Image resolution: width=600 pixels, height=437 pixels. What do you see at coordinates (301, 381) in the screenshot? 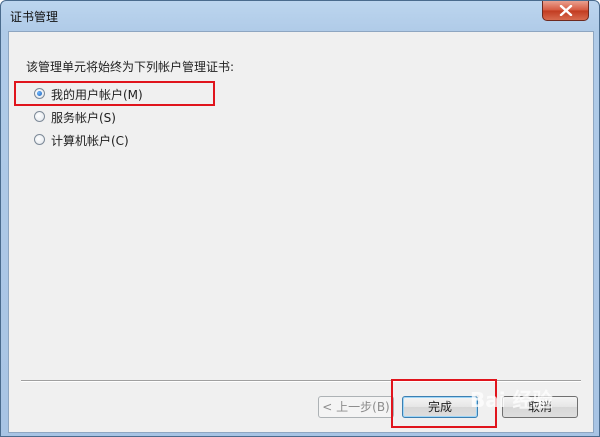
I see `button-separator` at bounding box center [301, 381].